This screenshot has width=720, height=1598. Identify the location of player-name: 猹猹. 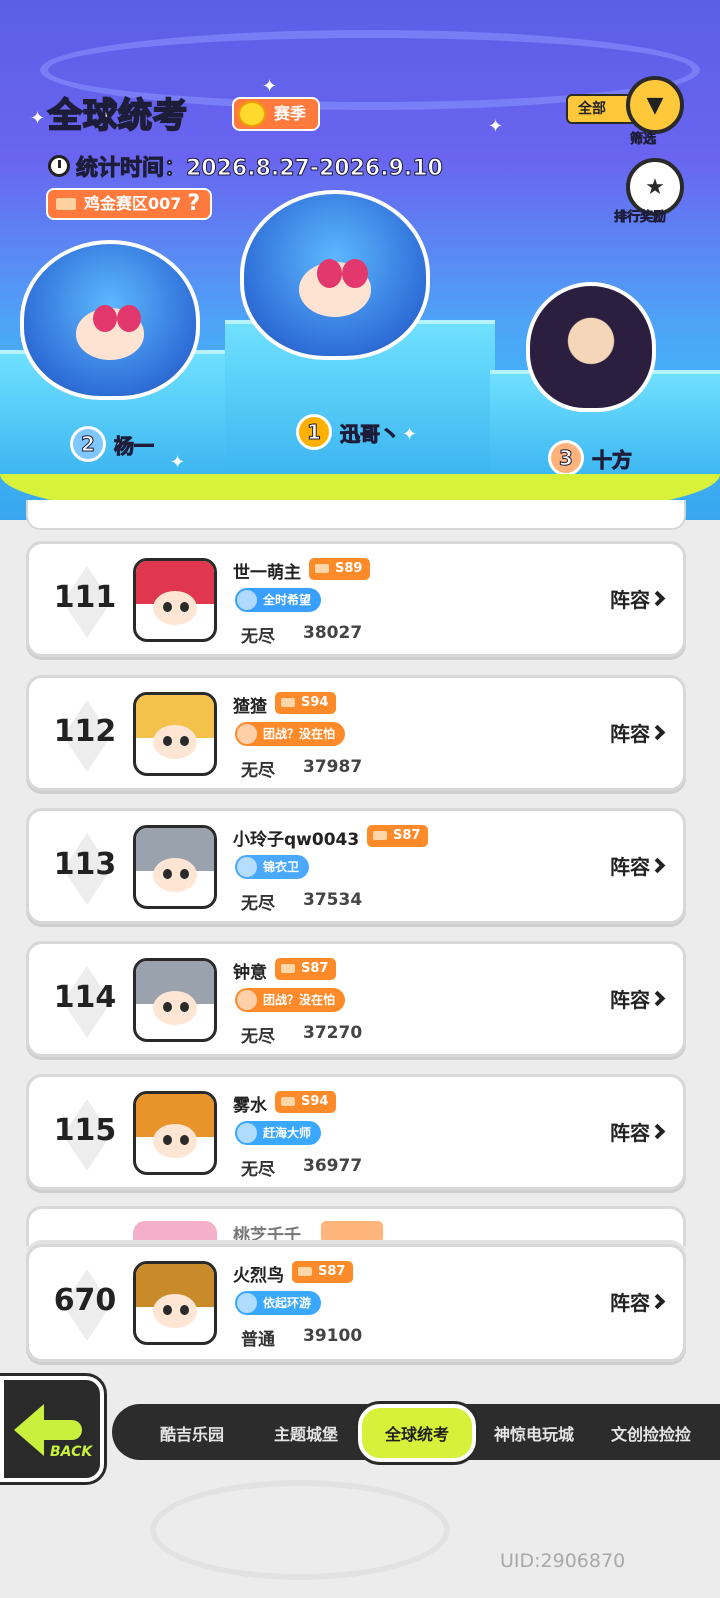
(250, 707).